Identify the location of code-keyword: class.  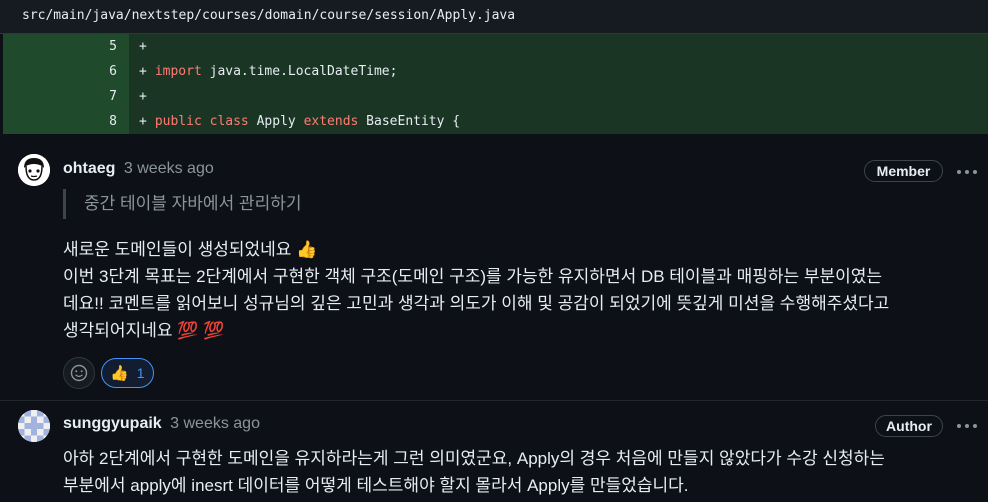
(229, 121).